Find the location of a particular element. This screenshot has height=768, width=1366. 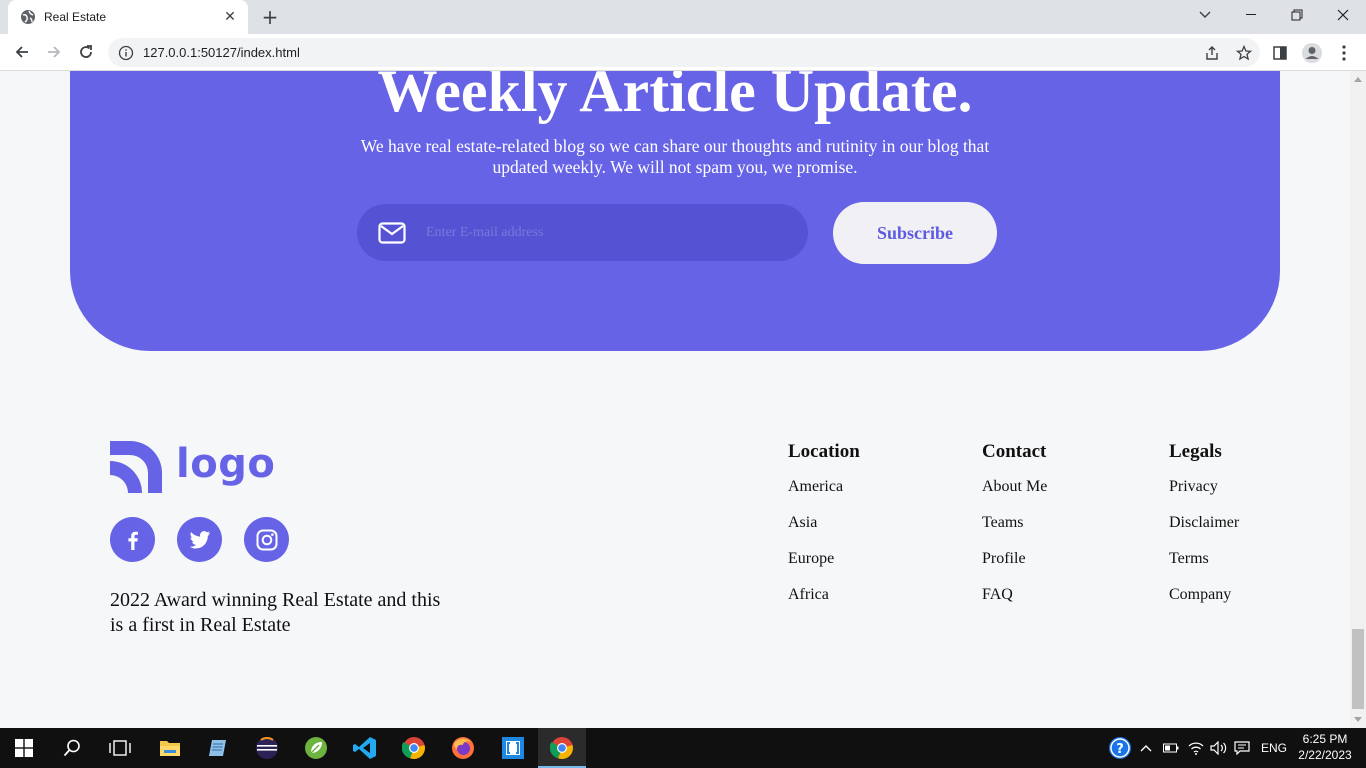

footer-link-profile: Profile is located at coordinates (1014, 559).